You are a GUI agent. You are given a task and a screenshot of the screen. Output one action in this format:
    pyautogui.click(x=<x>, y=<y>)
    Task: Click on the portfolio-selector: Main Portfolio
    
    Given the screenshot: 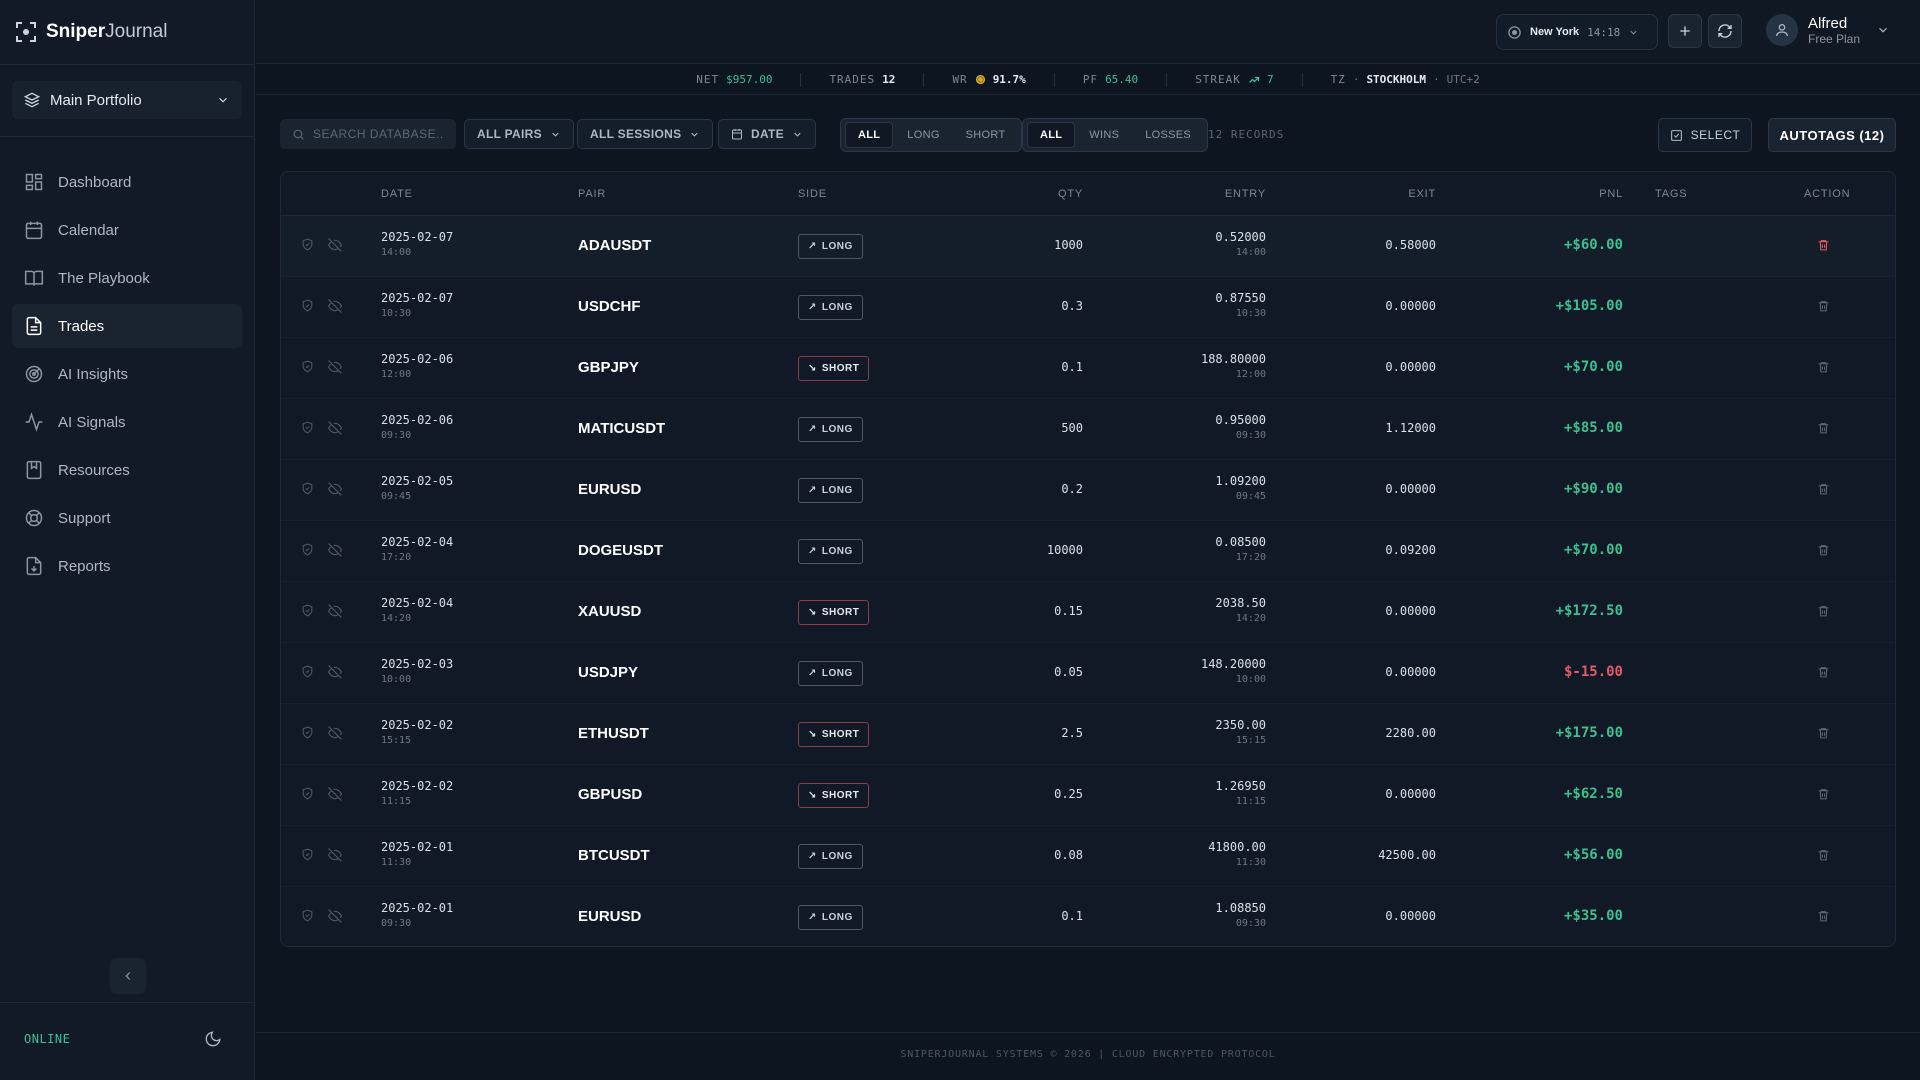 What is the action you would take?
    pyautogui.click(x=127, y=100)
    